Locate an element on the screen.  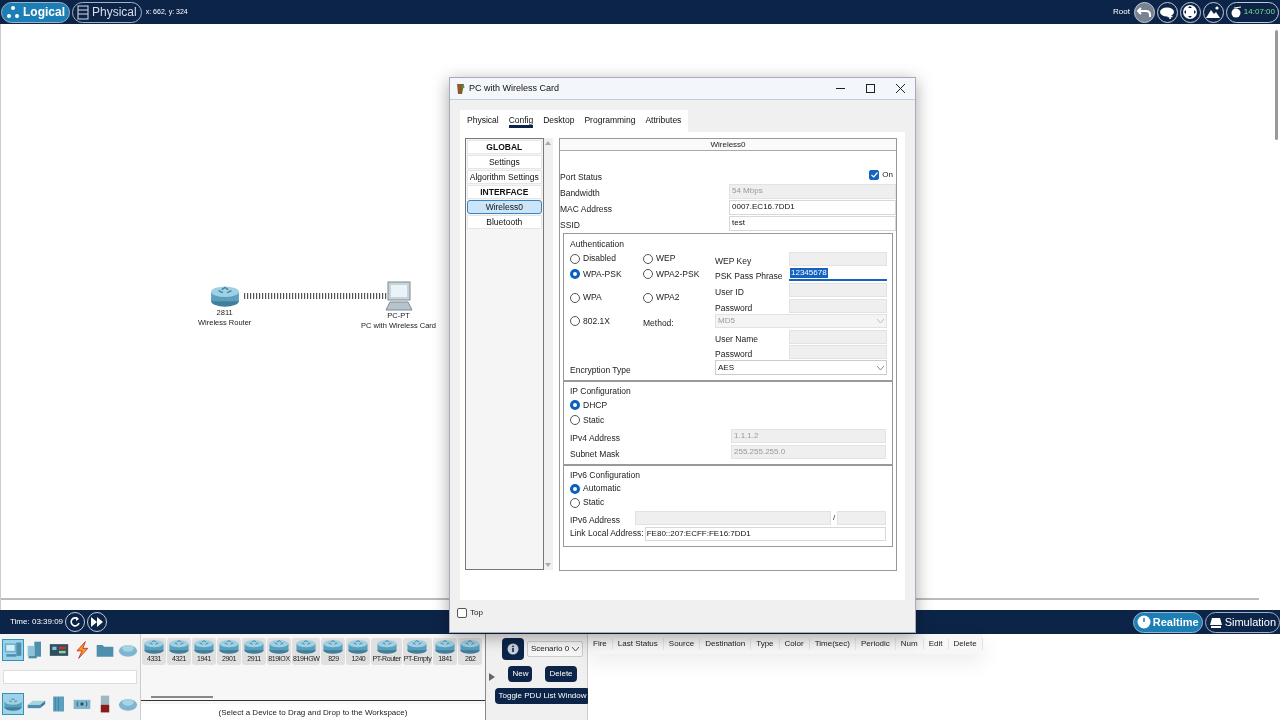
sidebar-item: Algorithm Settings is located at coordinates (504, 177).